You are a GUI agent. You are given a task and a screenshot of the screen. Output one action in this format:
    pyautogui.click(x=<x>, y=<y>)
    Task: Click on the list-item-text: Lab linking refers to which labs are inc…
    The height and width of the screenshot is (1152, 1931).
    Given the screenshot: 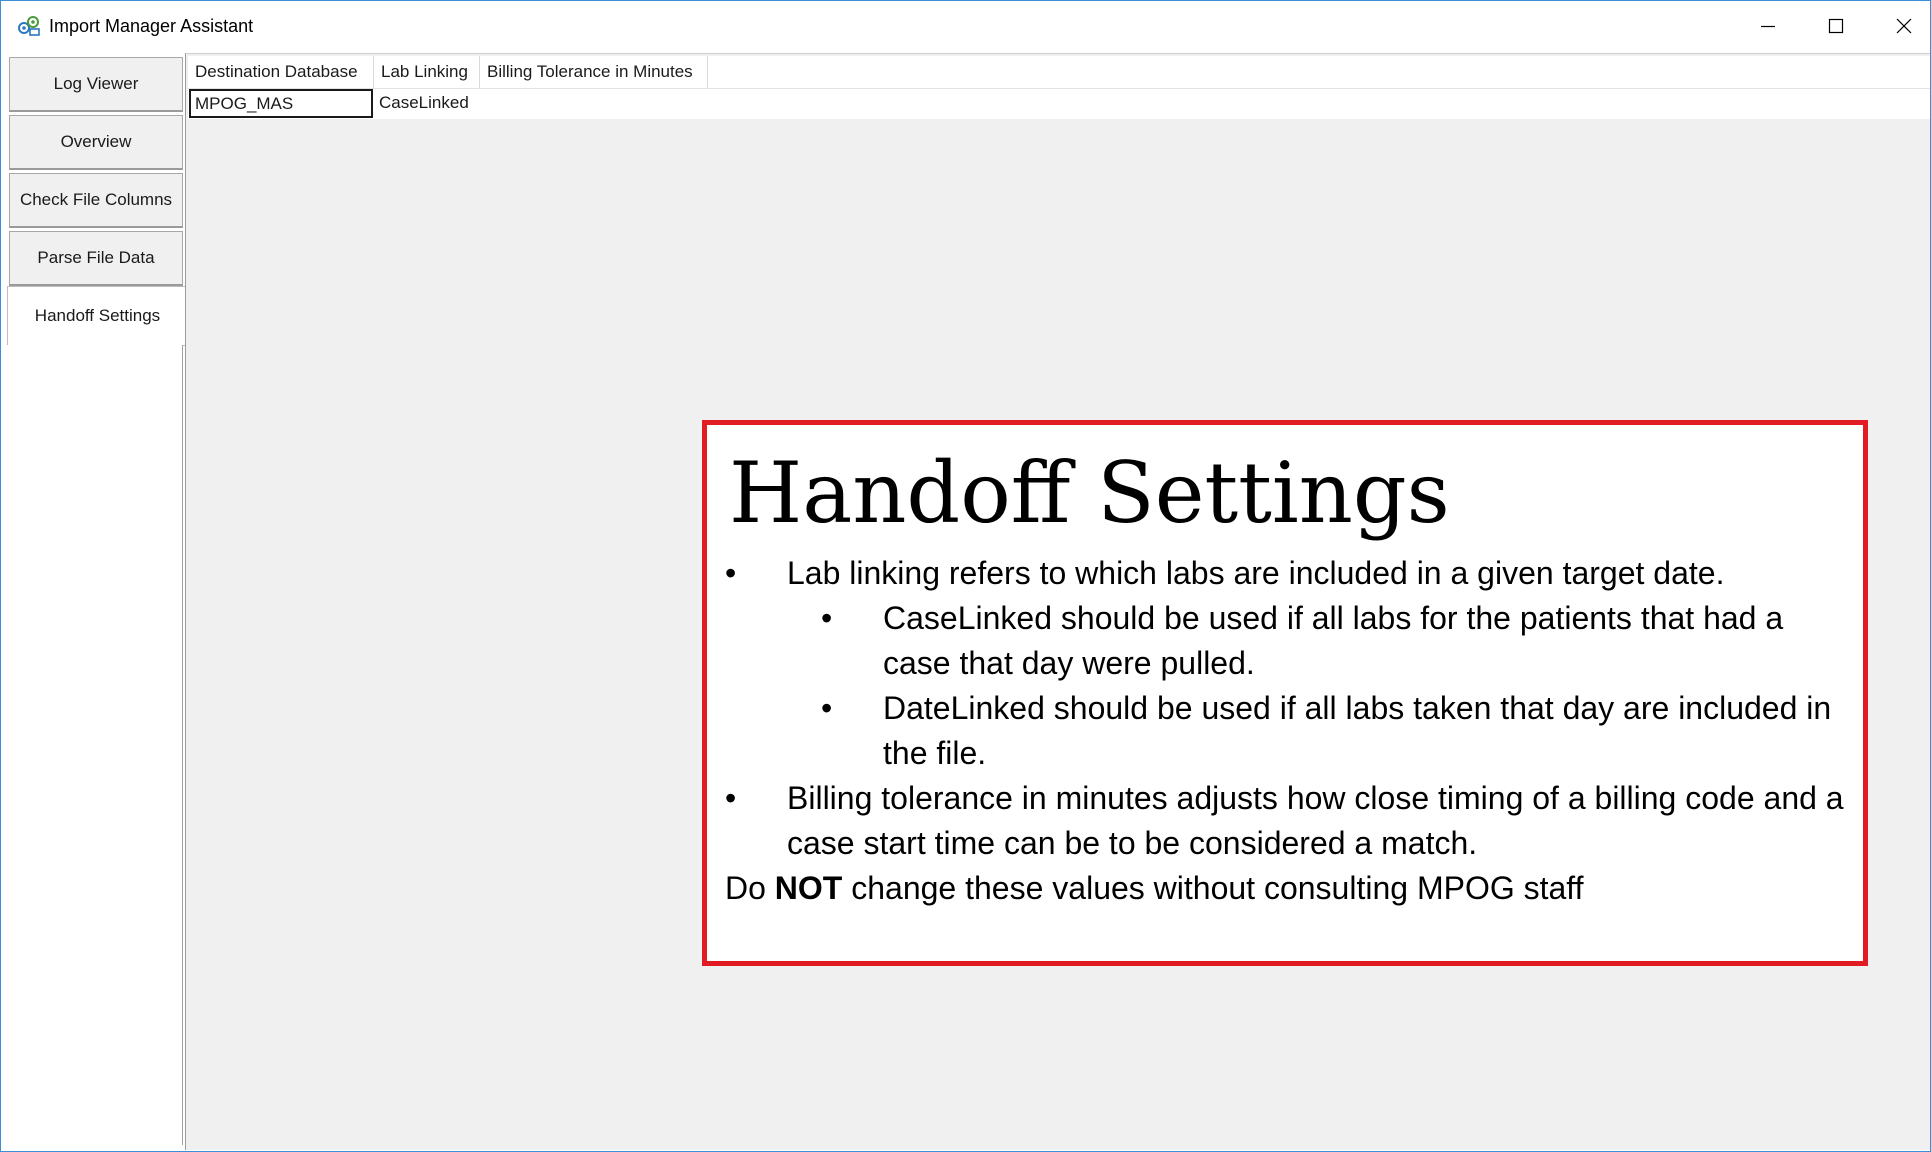 What is the action you would take?
    pyautogui.click(x=1256, y=573)
    